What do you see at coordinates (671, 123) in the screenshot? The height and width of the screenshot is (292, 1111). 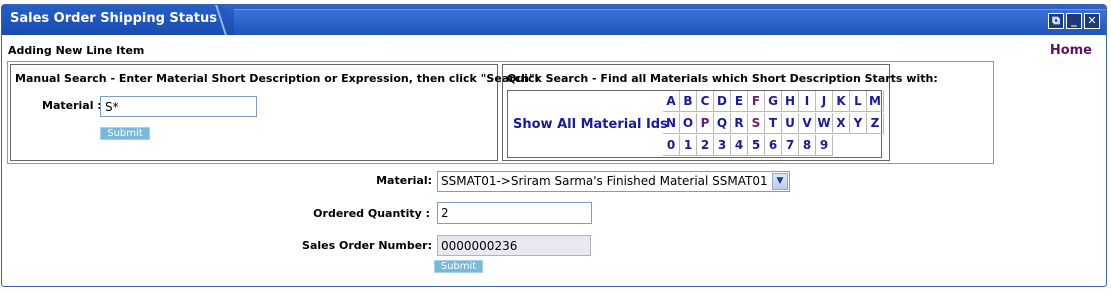 I see `letter-link-n: N` at bounding box center [671, 123].